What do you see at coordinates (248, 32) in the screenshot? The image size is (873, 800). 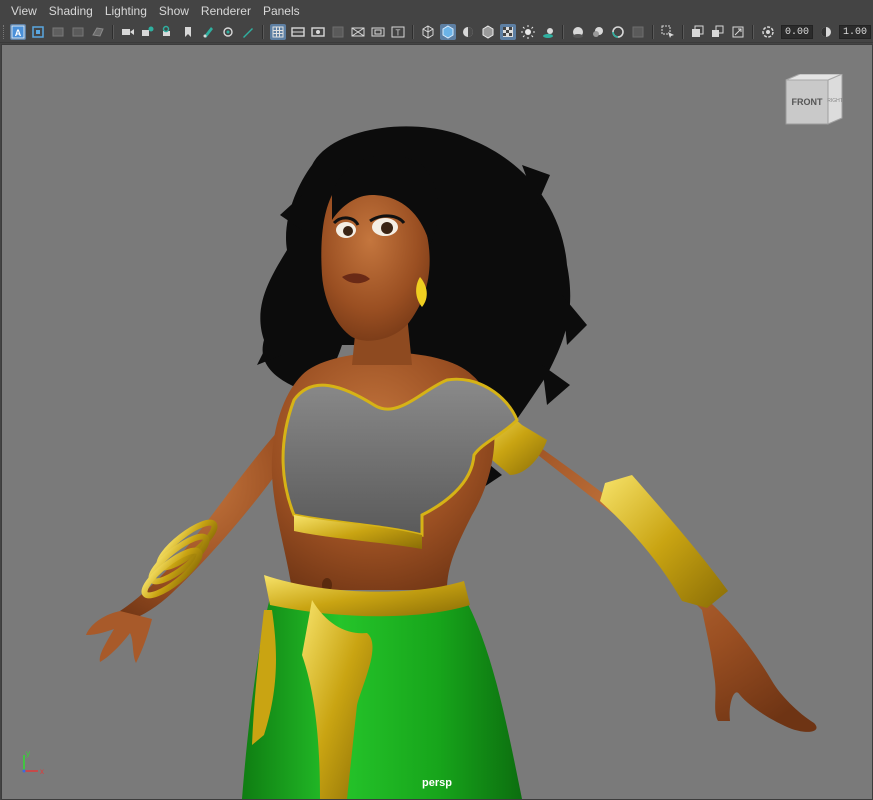 I see `pencil-icon` at bounding box center [248, 32].